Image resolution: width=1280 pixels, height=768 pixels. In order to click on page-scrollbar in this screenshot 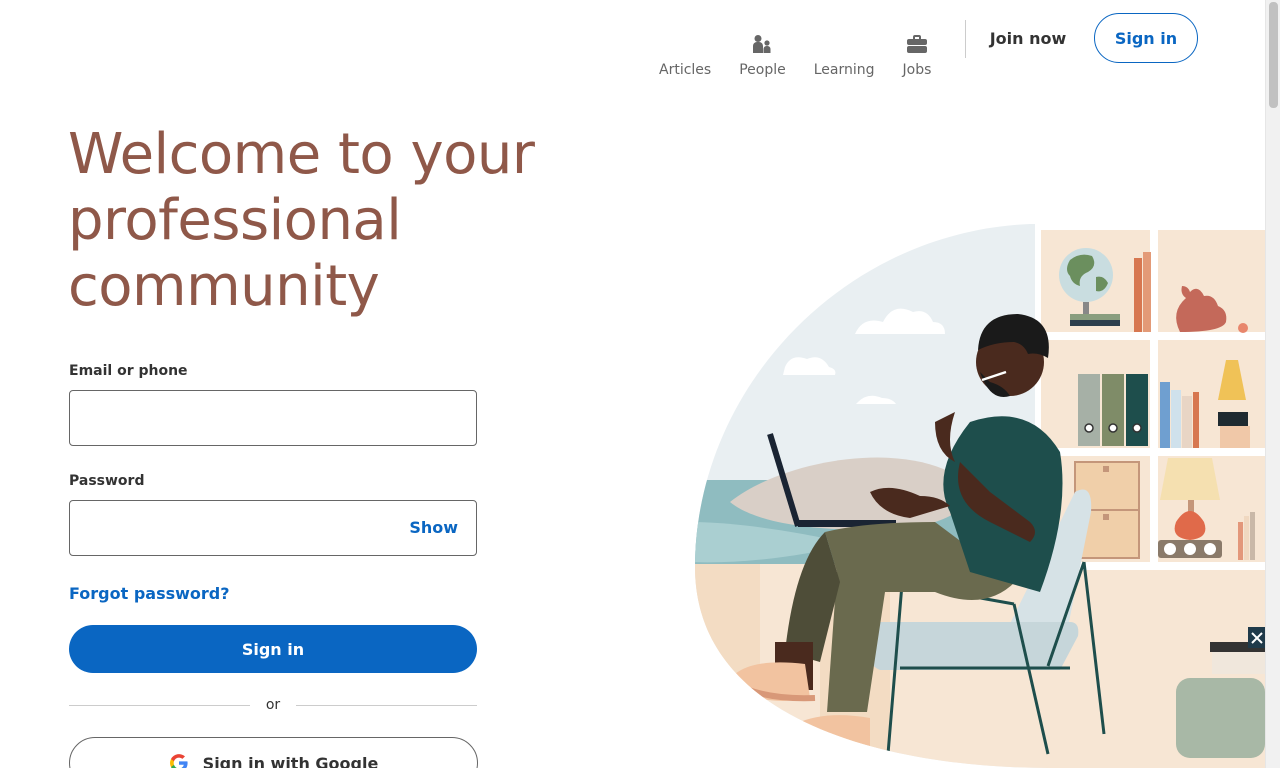, I will do `click(1272, 384)`.